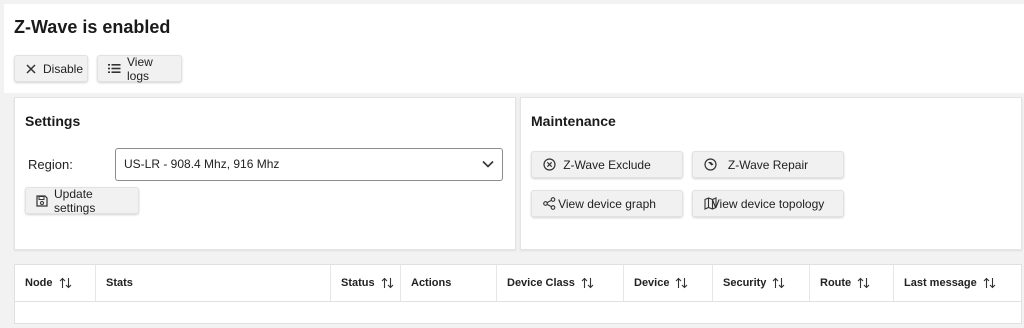 This screenshot has height=328, width=1024. What do you see at coordinates (39, 283) in the screenshot?
I see `column-header-label: Node` at bounding box center [39, 283].